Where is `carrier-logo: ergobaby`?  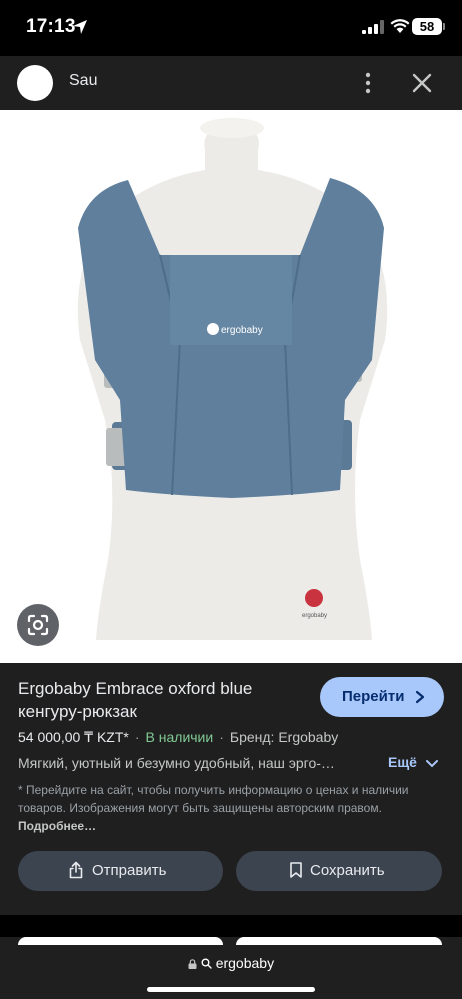 carrier-logo: ergobaby is located at coordinates (242, 330).